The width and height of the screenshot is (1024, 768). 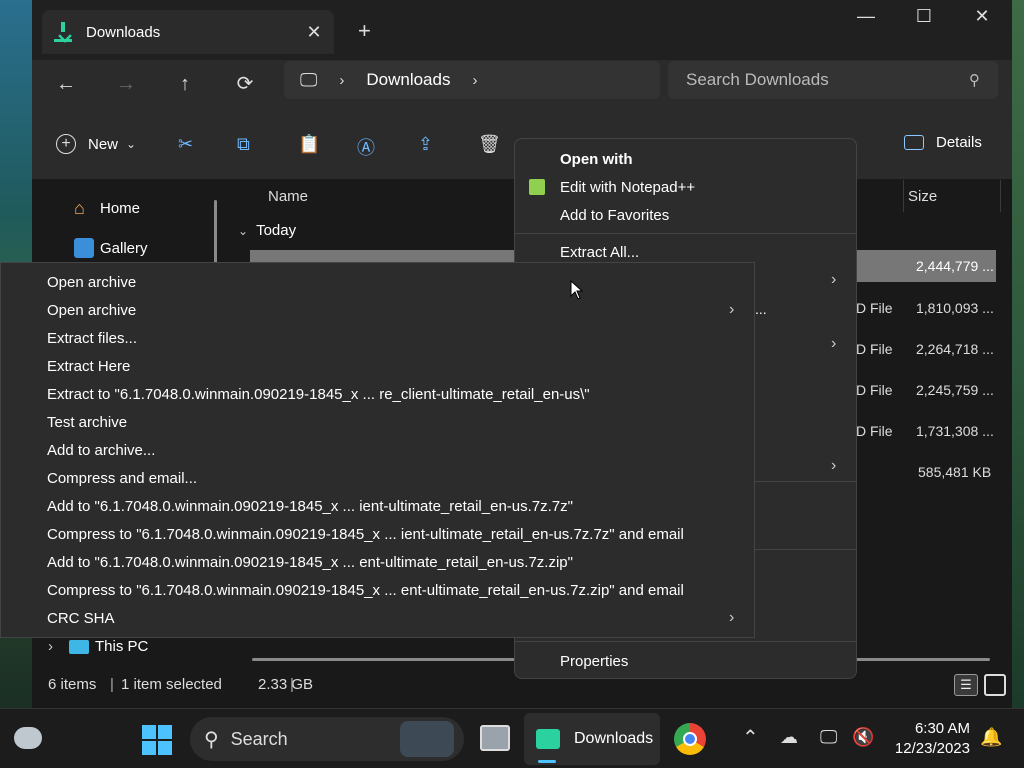 I want to click on minimize-button: —, so click(x=866, y=16).